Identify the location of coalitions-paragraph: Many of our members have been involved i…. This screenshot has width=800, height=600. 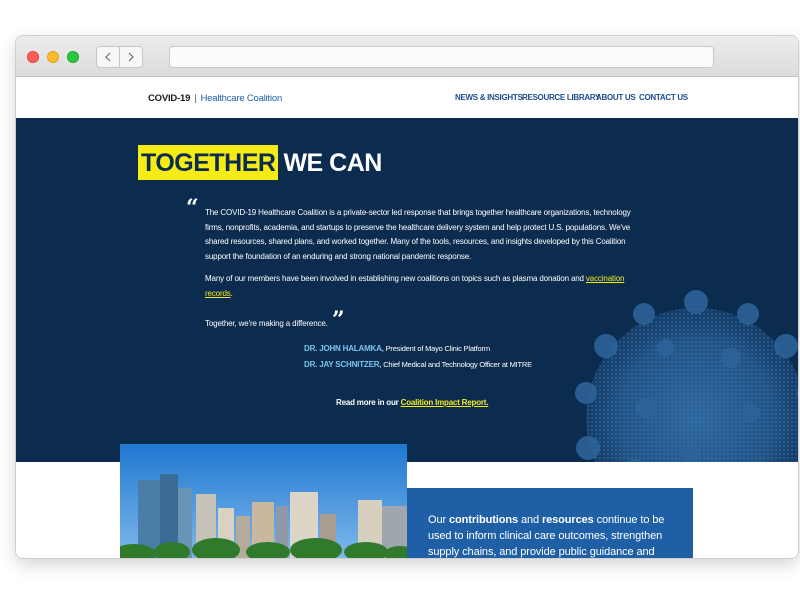
(421, 286).